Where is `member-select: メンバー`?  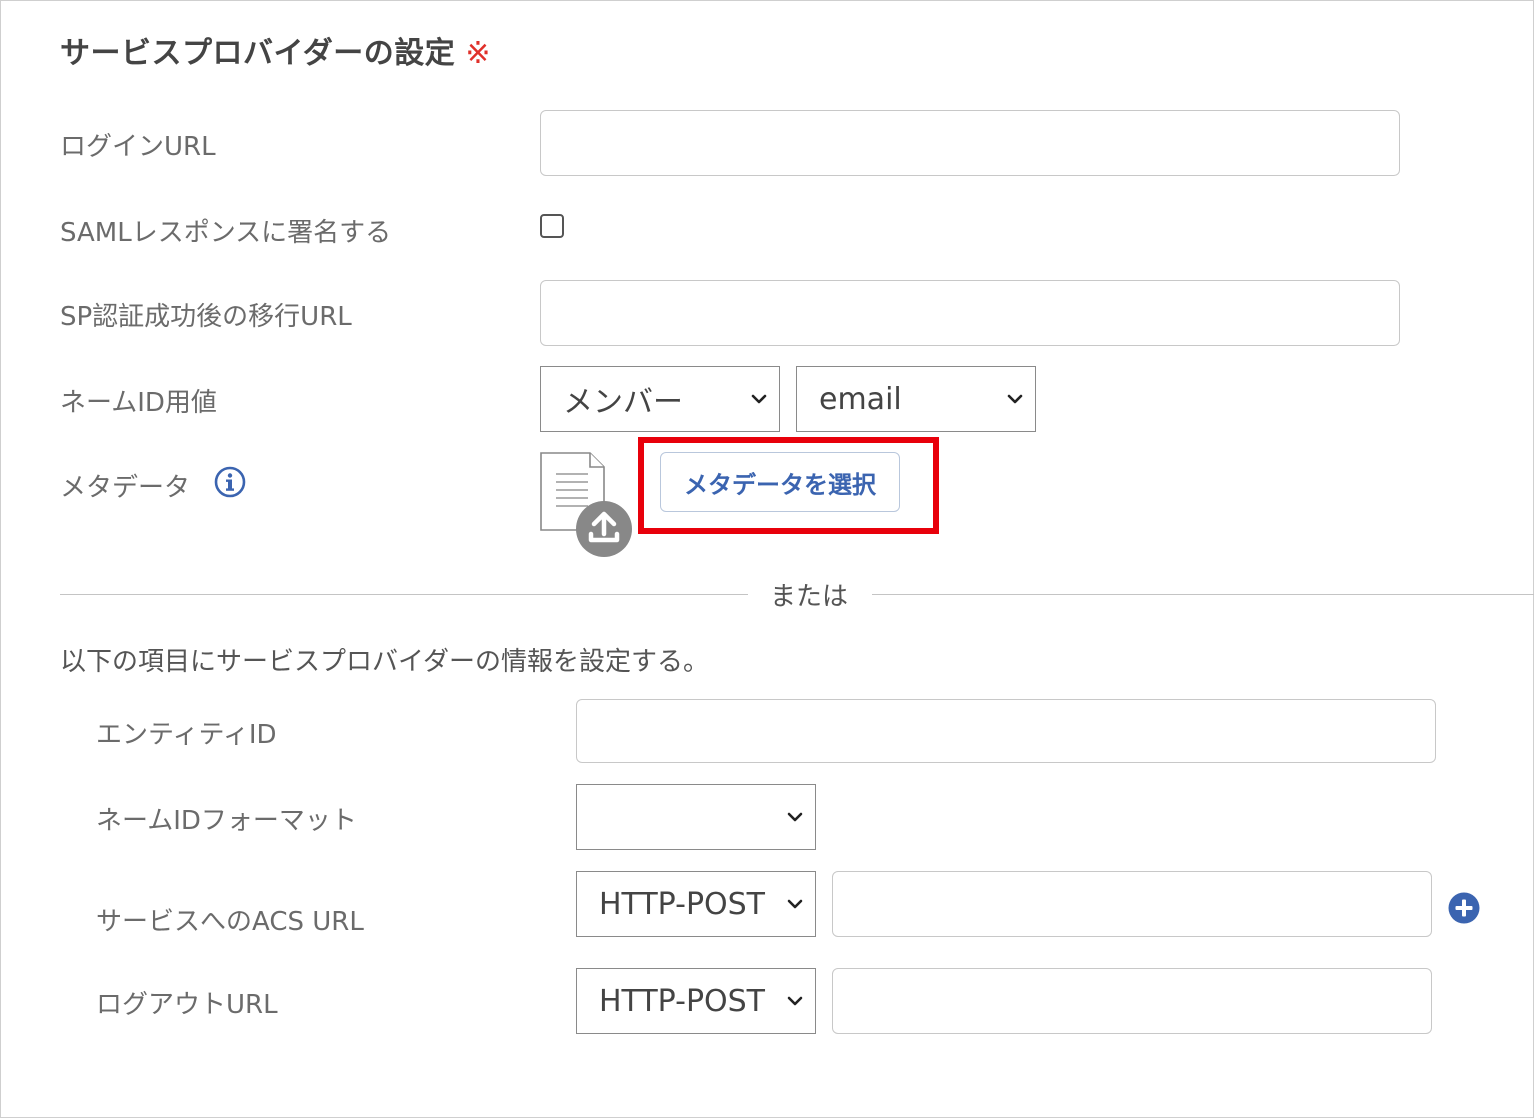
member-select: メンバー is located at coordinates (660, 399).